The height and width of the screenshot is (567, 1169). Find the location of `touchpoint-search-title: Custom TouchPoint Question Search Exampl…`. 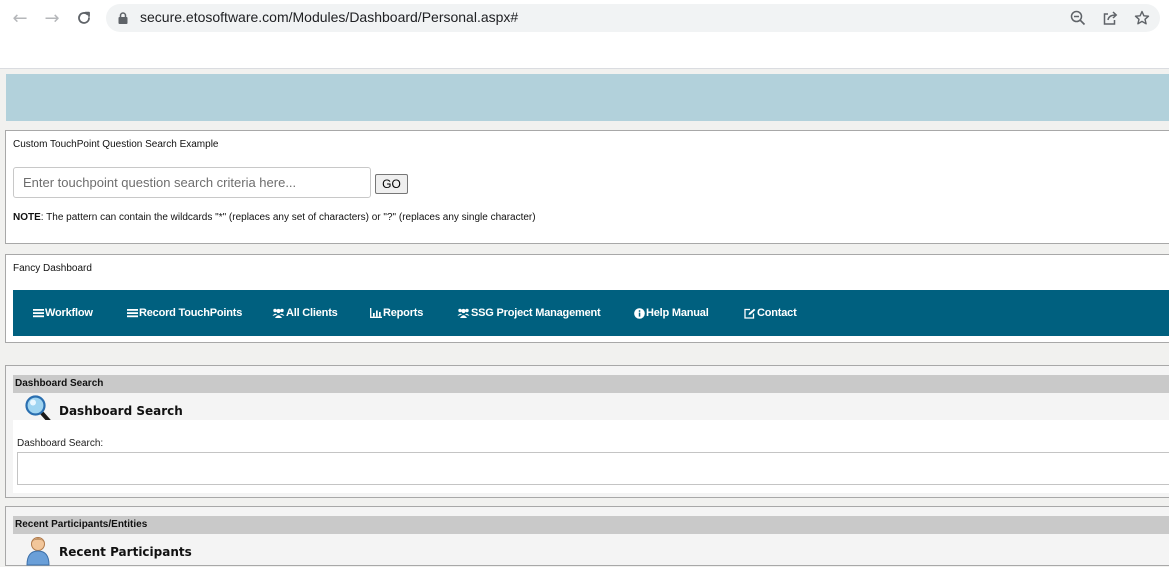

touchpoint-search-title: Custom TouchPoint Question Search Exampl… is located at coordinates (116, 144).